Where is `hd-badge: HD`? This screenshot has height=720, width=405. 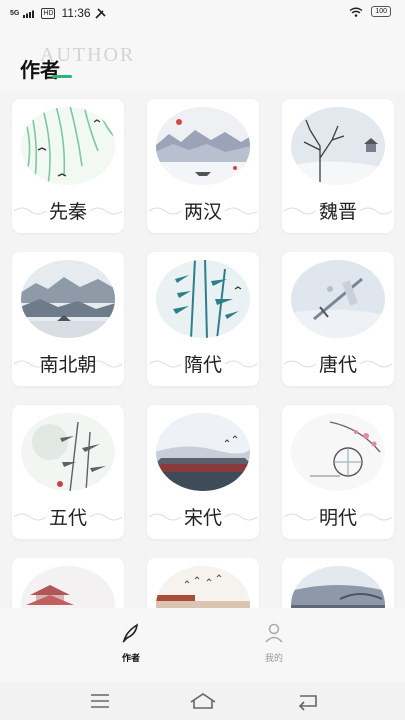 hd-badge: HD is located at coordinates (48, 13).